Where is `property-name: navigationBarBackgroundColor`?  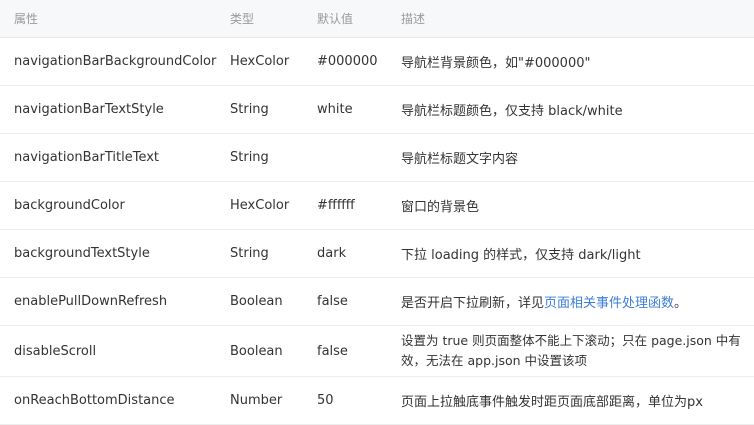
property-name: navigationBarBackgroundColor is located at coordinates (115, 61).